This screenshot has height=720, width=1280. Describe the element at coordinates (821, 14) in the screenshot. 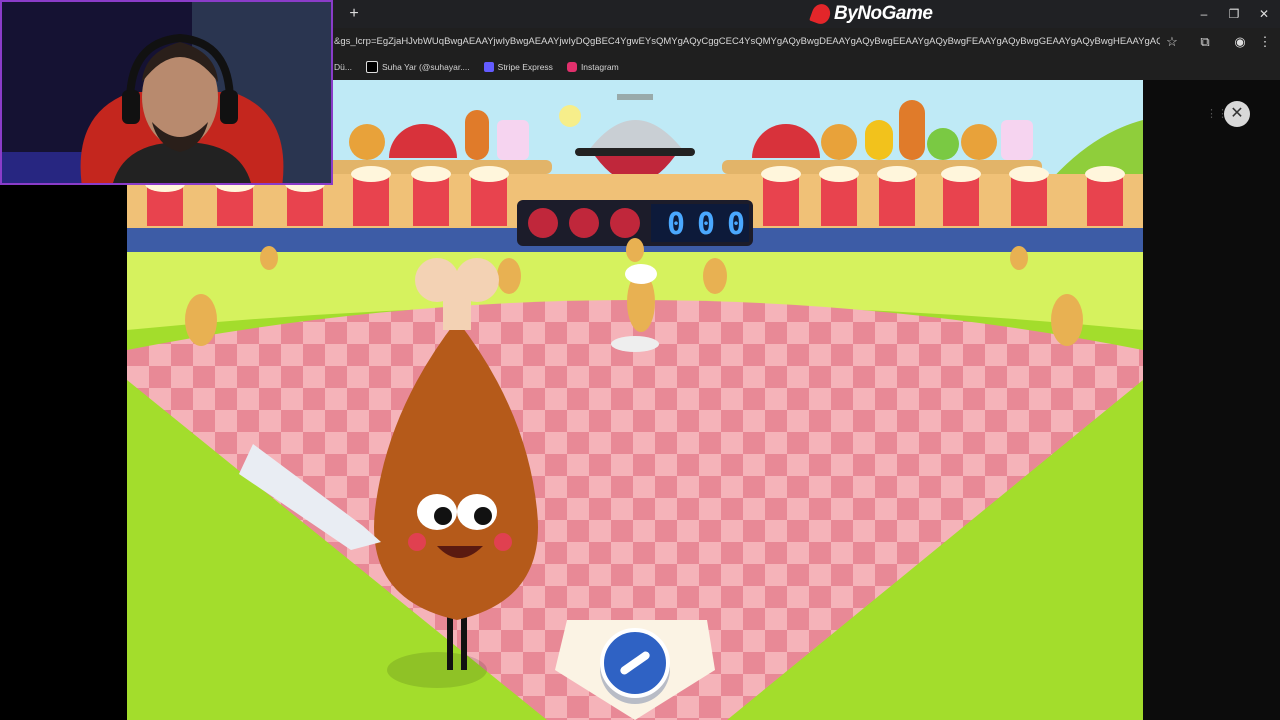

I see `brand-mark-icon` at that location.